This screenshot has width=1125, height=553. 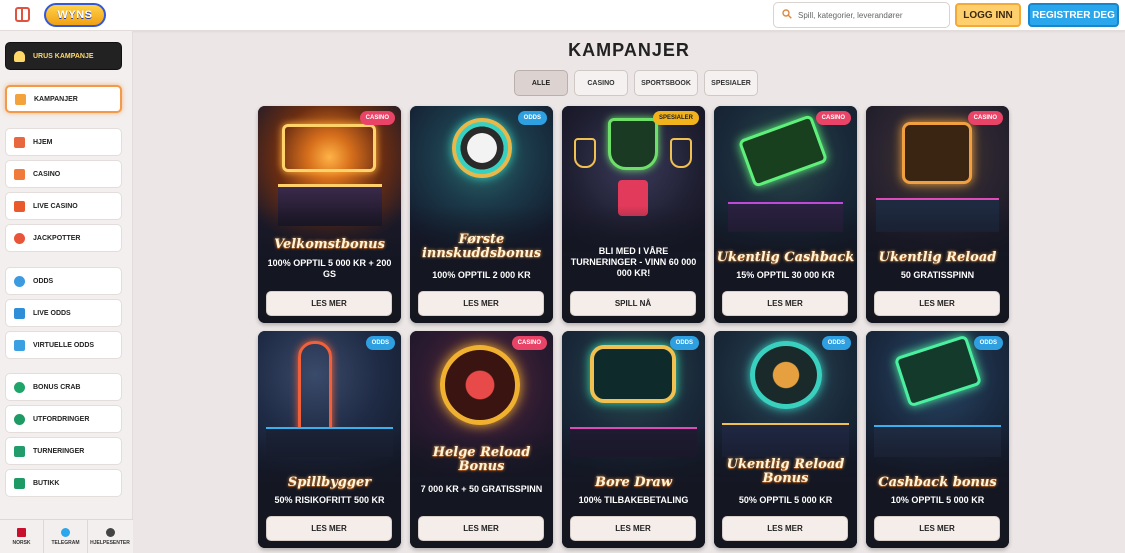 I want to click on sidebar-item-label: LIVE CASINO, so click(x=55, y=206).